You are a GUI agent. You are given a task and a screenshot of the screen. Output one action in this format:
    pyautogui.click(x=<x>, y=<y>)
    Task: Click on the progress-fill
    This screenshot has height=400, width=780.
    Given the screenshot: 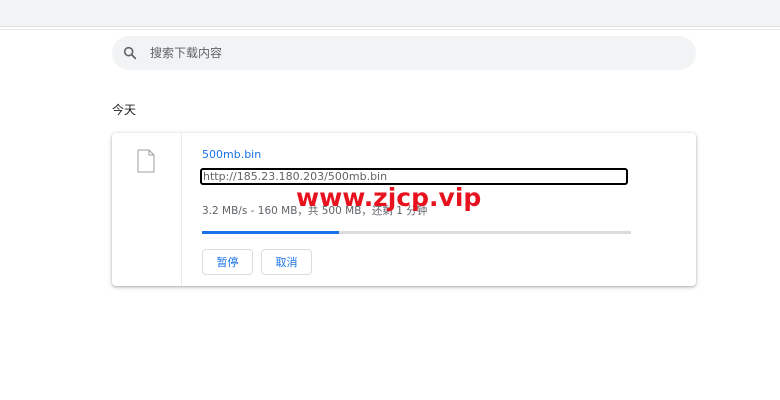 What is the action you would take?
    pyautogui.click(x=271, y=232)
    